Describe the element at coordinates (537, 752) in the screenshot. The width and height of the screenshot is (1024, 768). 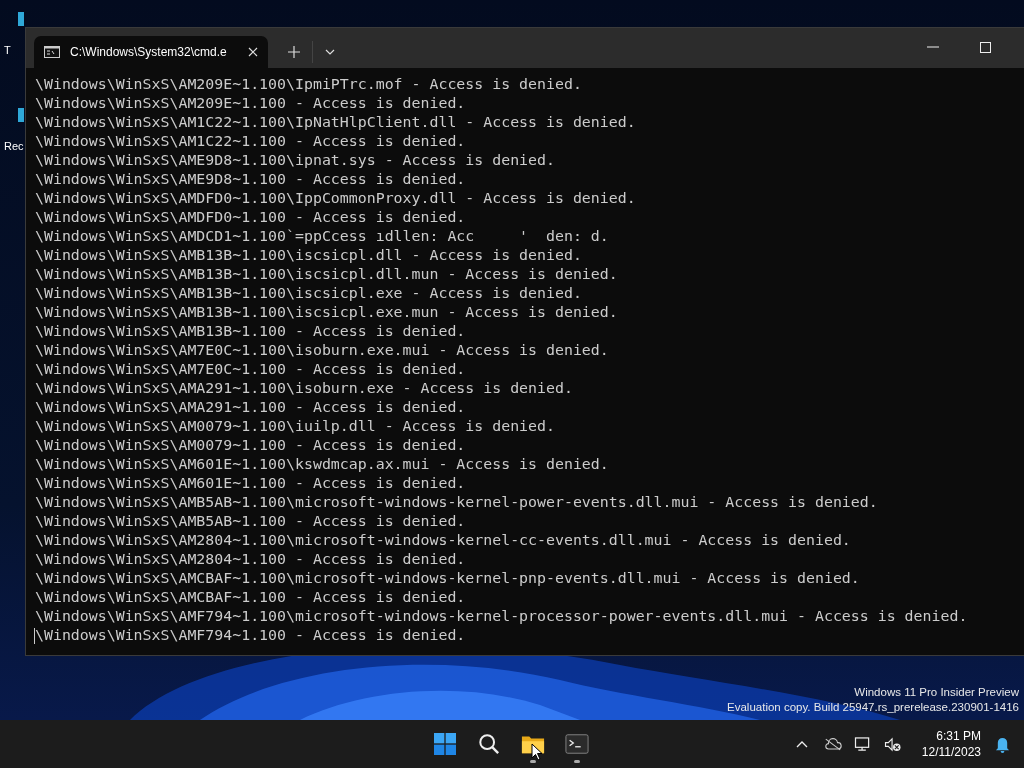
I see `mouse-pointer-icon` at that location.